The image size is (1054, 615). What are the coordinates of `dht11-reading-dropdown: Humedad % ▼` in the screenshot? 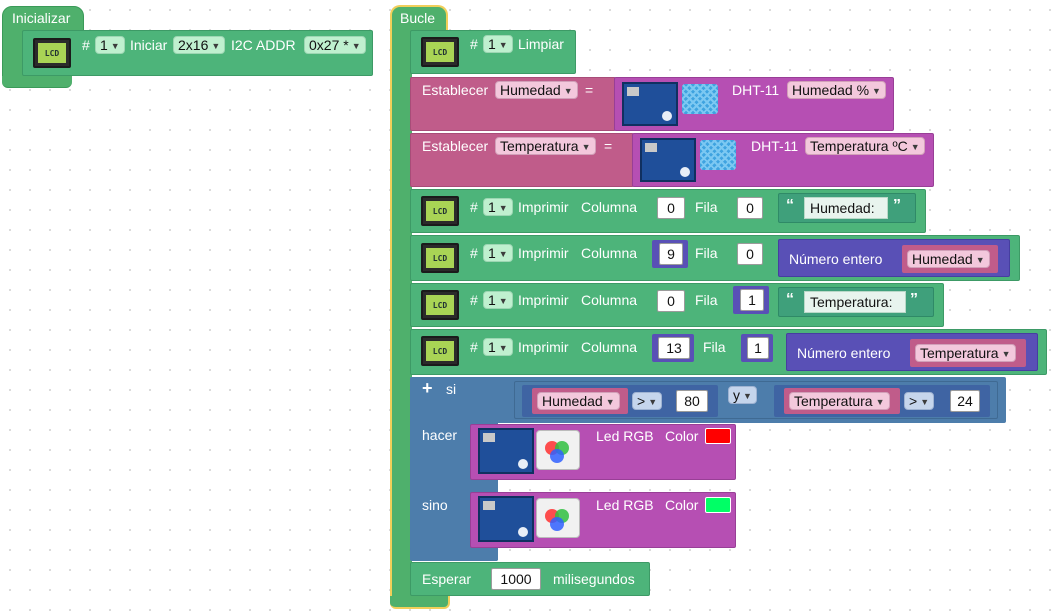 It's located at (836, 90).